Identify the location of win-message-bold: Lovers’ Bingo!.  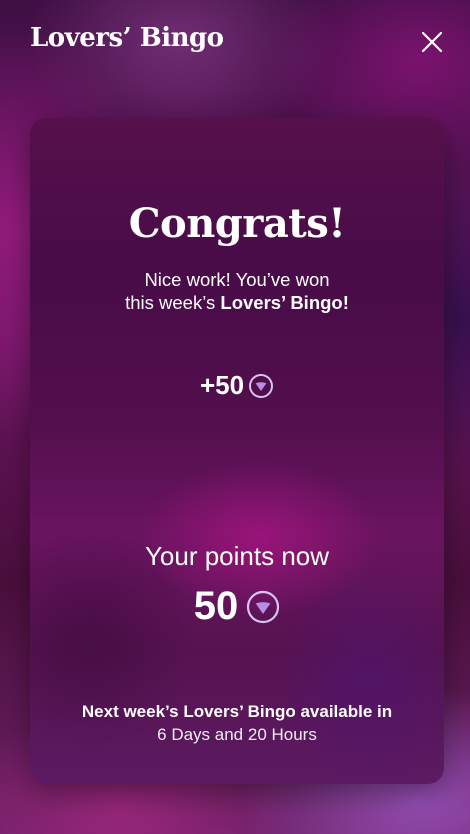
(284, 302).